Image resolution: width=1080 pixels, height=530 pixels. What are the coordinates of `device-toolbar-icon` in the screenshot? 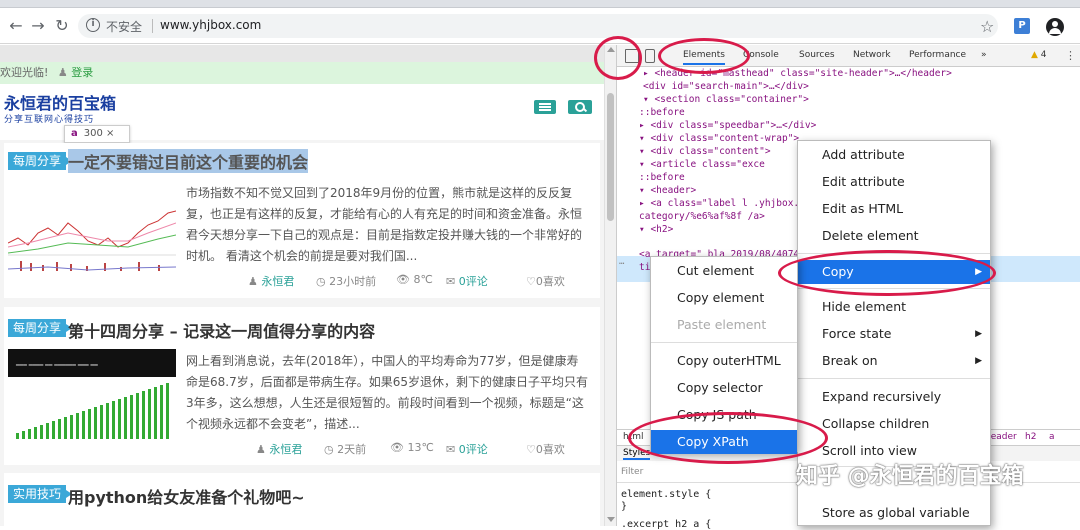 It's located at (650, 56).